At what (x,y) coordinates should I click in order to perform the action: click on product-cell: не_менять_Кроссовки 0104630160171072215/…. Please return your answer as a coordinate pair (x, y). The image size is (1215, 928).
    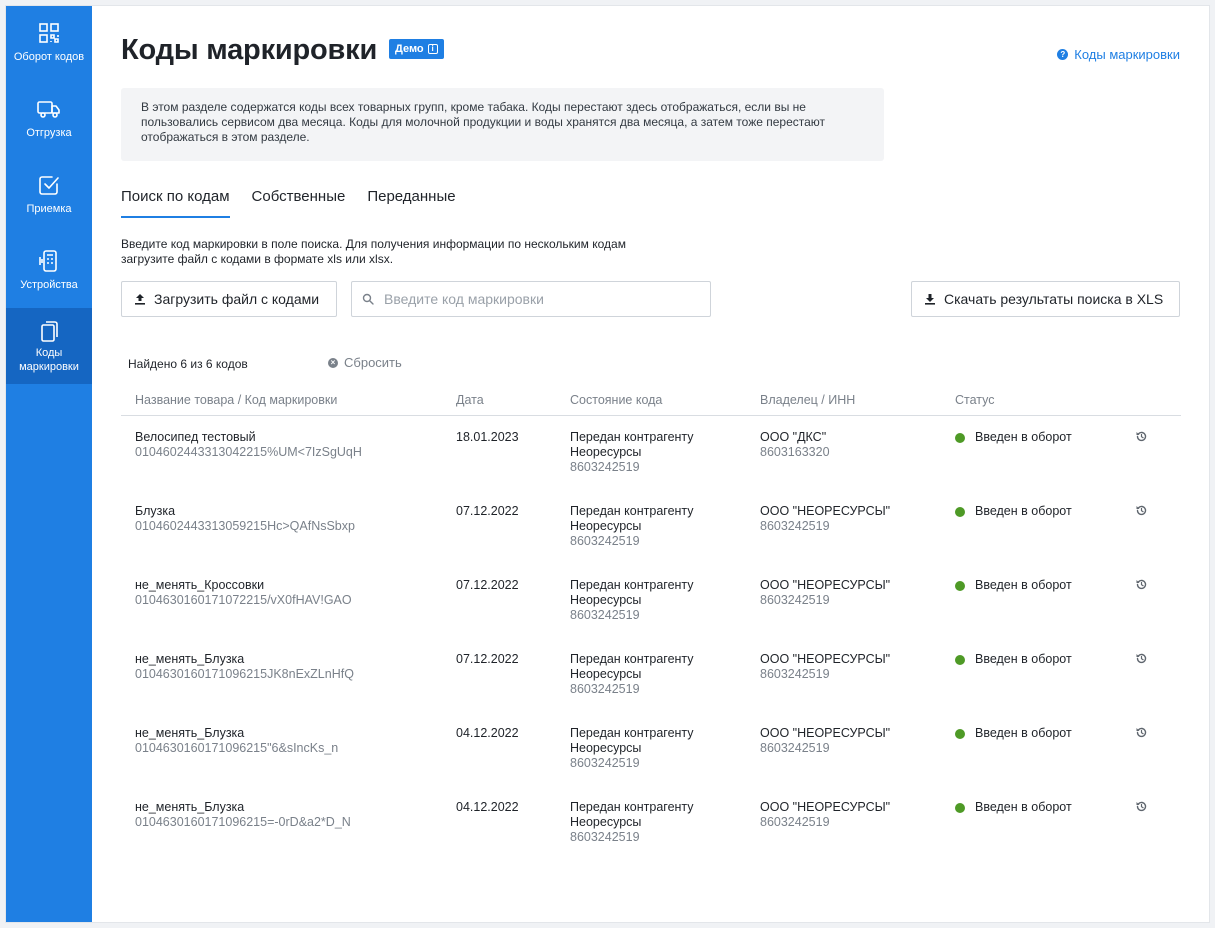
    Looking at the image, I should click on (290, 593).